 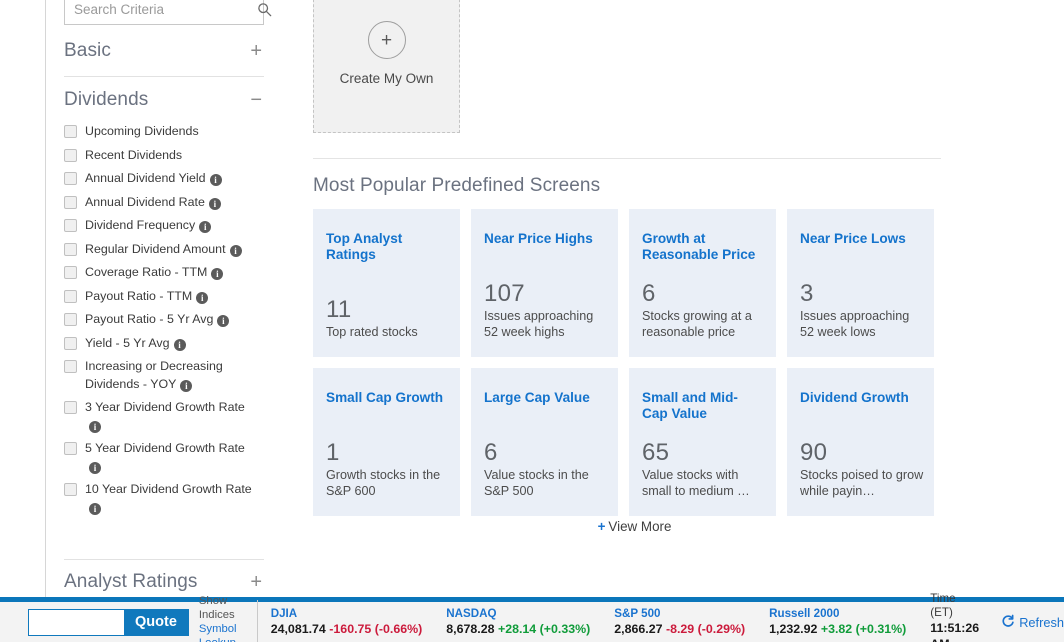 What do you see at coordinates (546, 469) in the screenshot?
I see `card-body: 6 Value stocks in the S&P 500` at bounding box center [546, 469].